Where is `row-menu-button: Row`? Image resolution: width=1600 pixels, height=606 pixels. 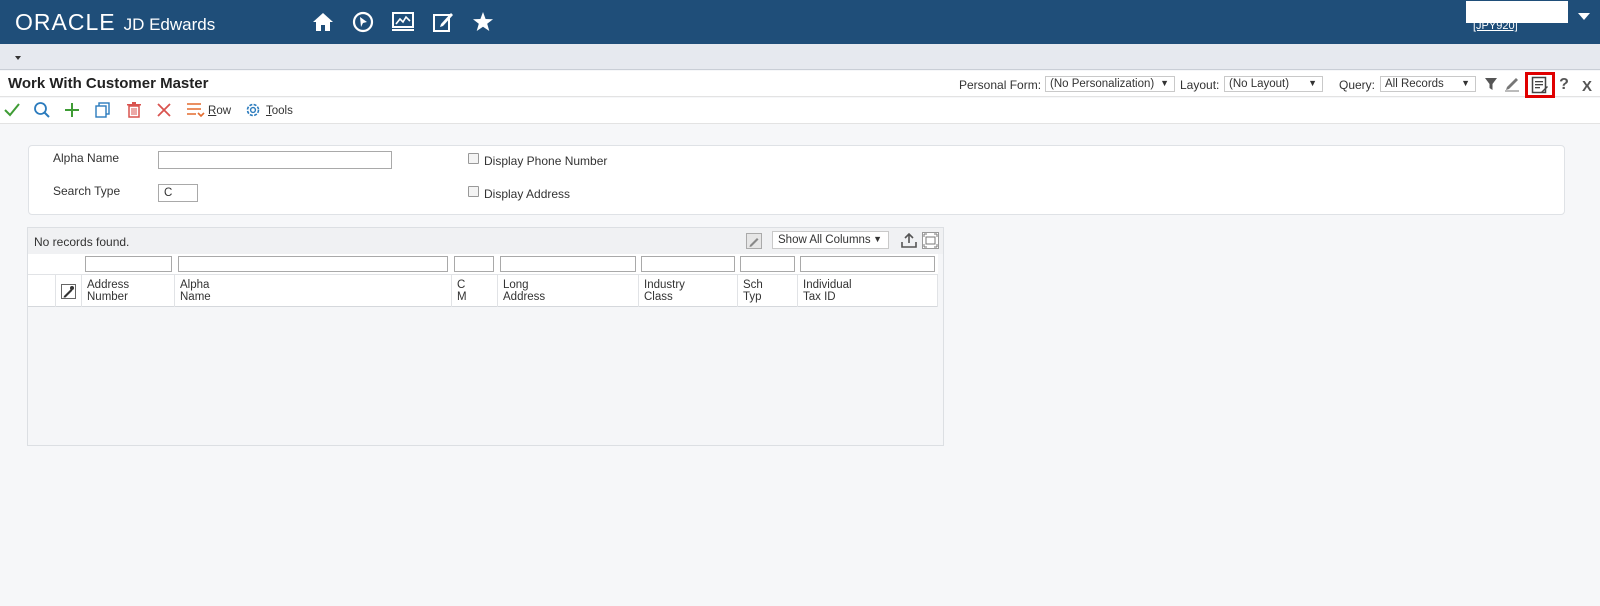 row-menu-button: Row is located at coordinates (208, 111).